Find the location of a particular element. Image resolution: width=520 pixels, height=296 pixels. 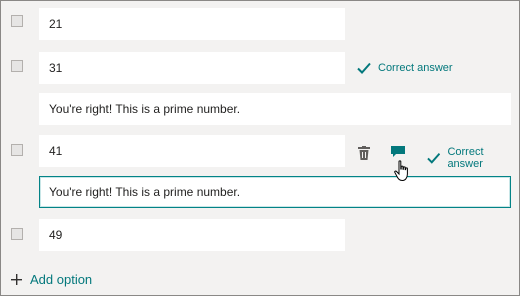

hand-pointer-icon is located at coordinates (401, 171).